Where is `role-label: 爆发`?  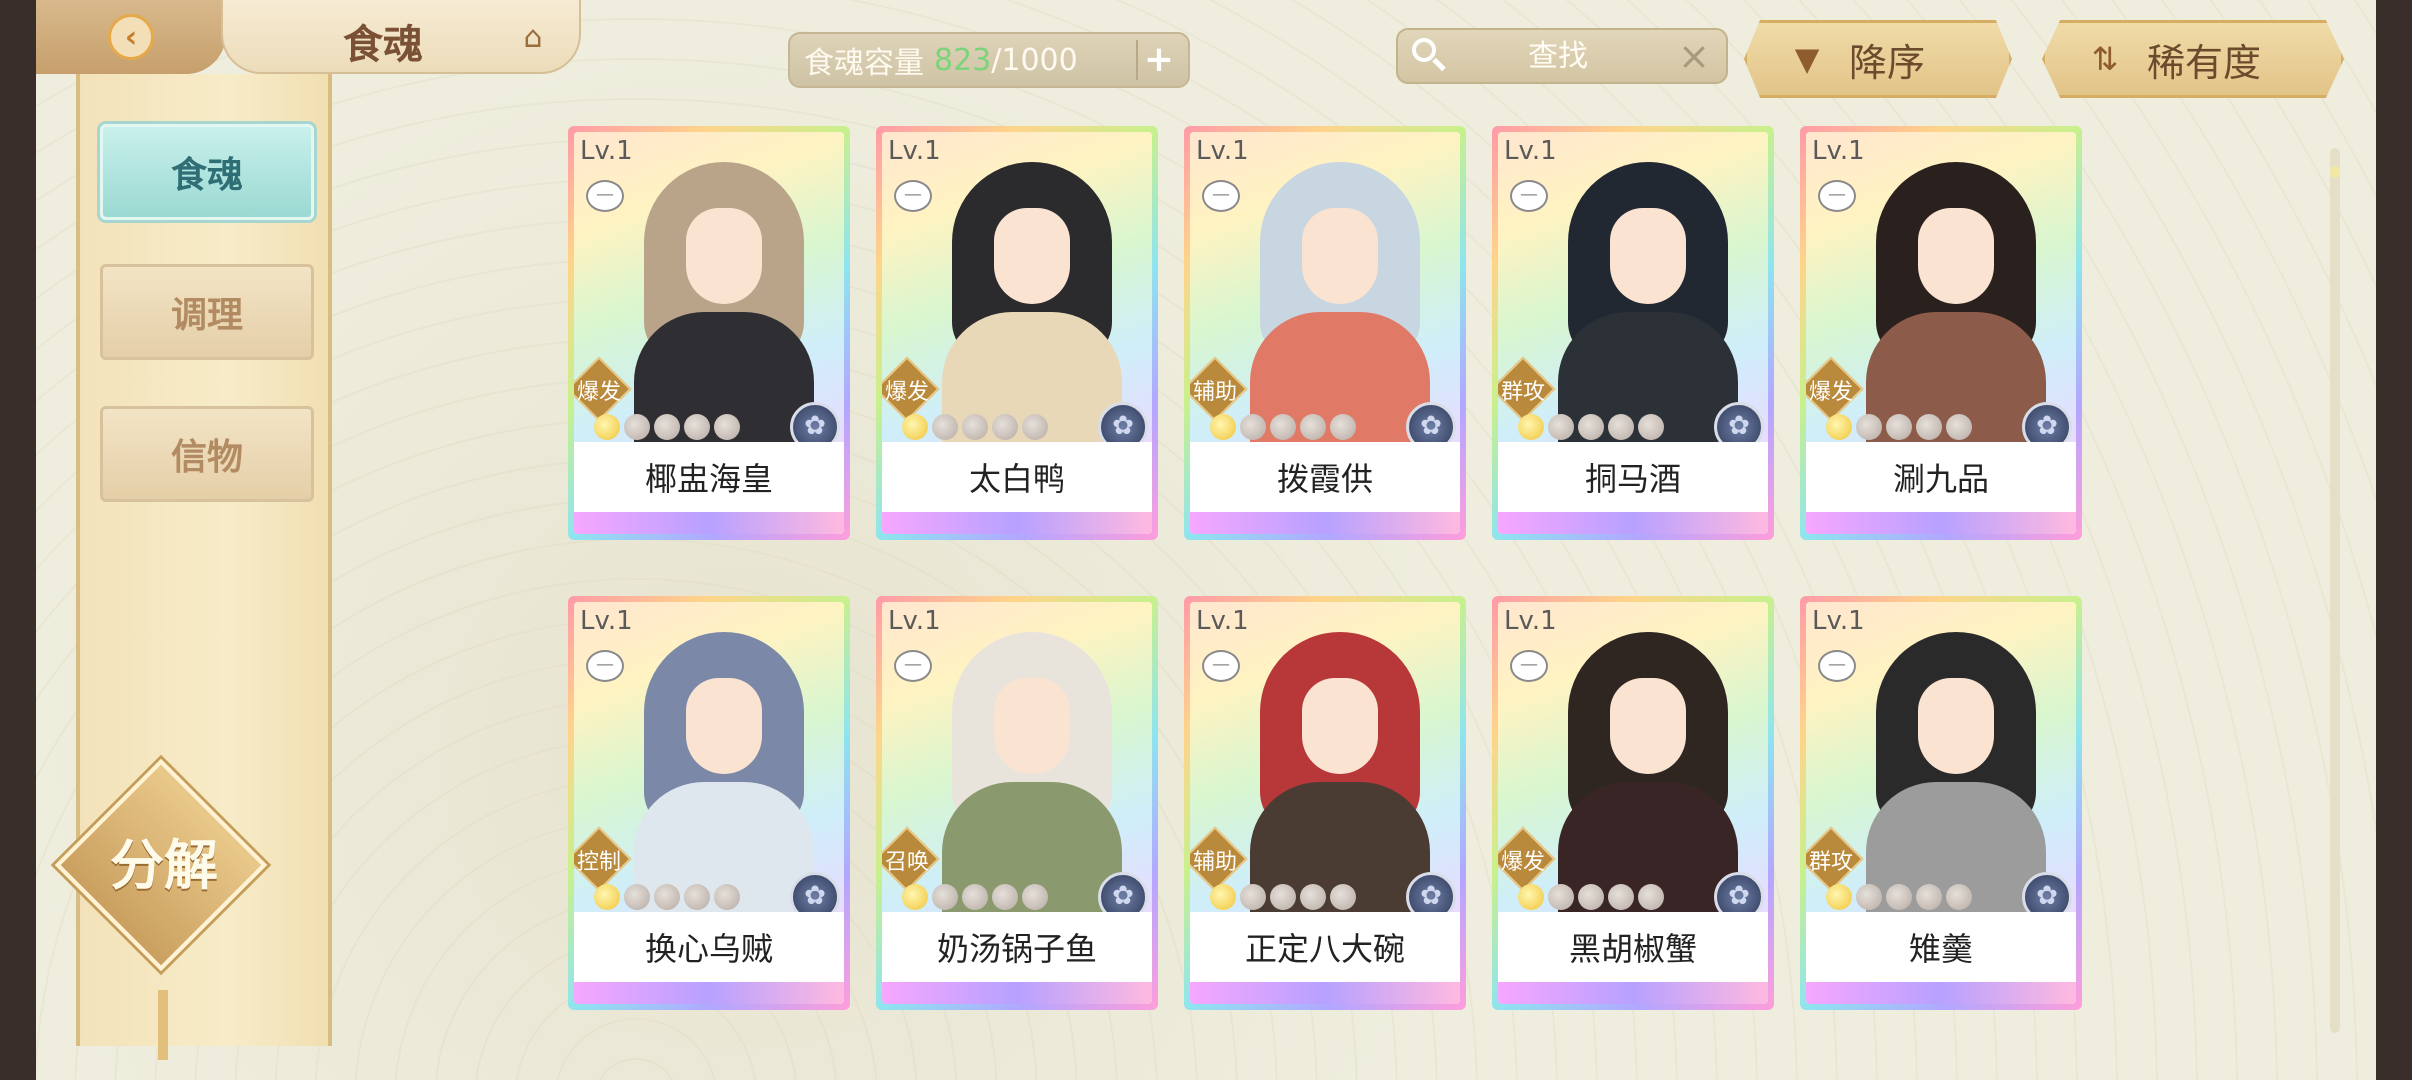
role-label: 爆发 is located at coordinates (1522, 862).